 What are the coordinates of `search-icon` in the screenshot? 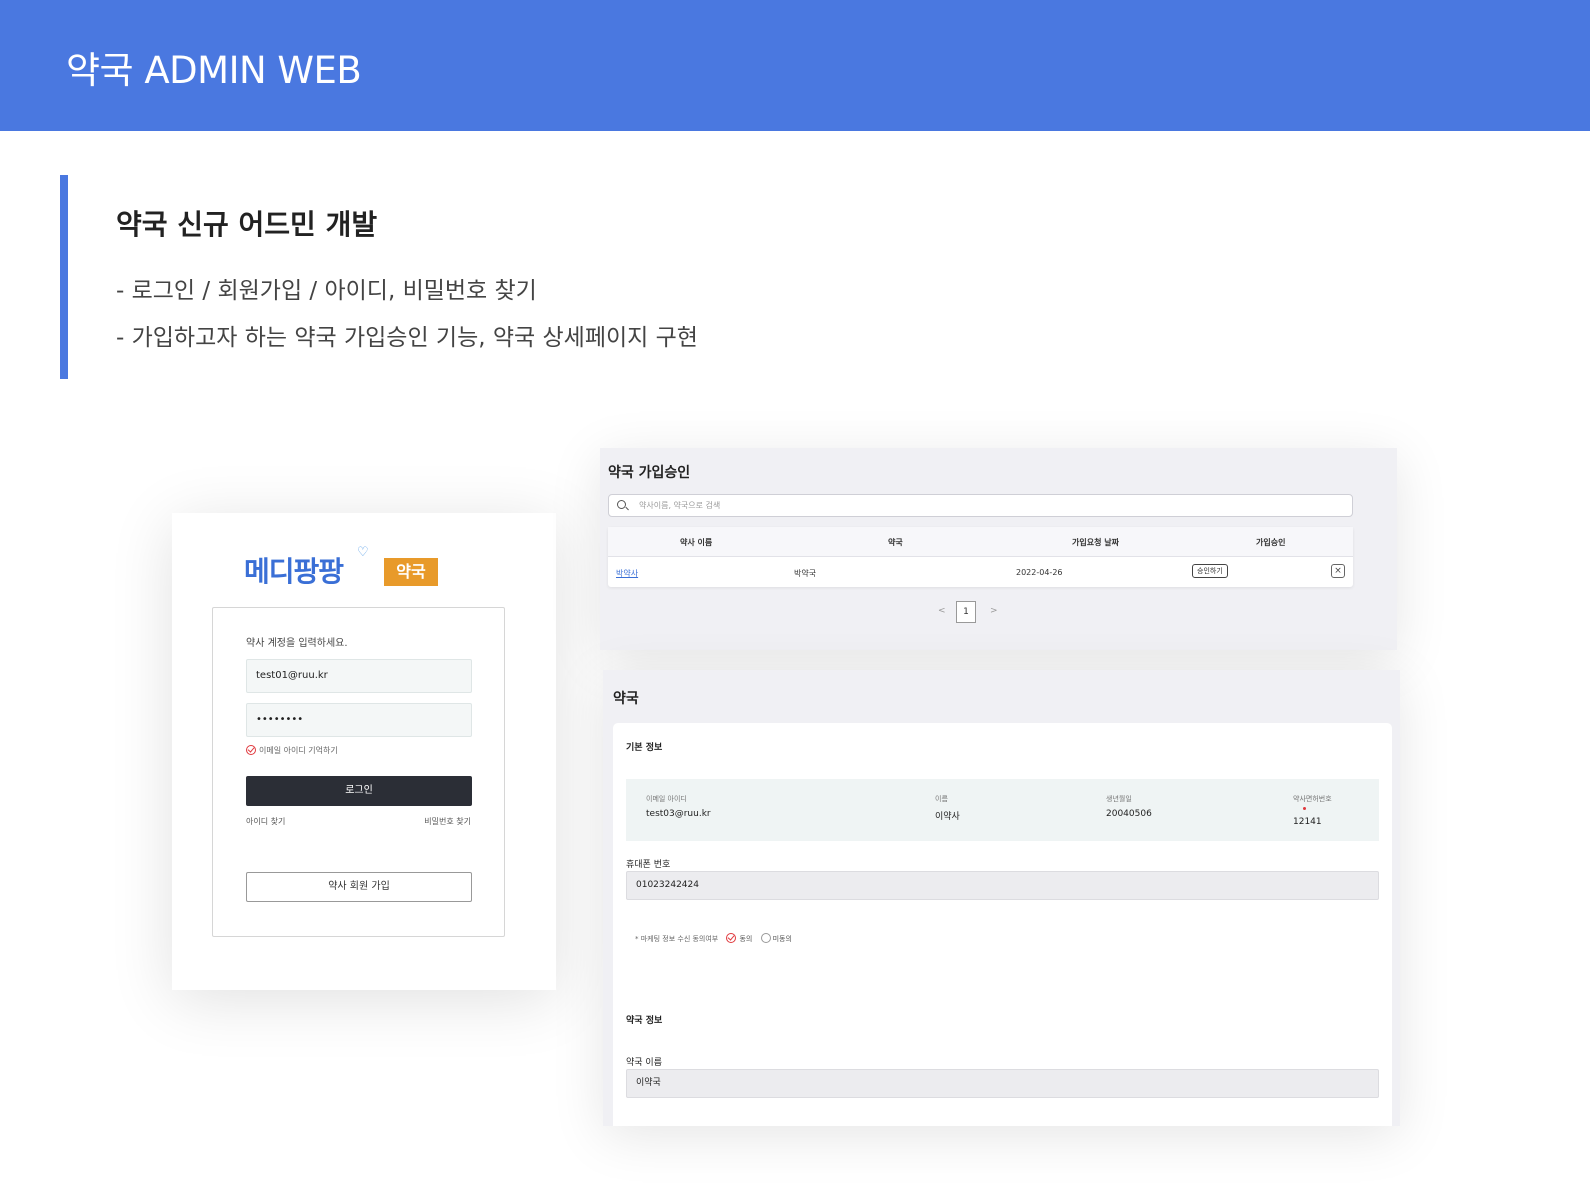 It's located at (621, 504).